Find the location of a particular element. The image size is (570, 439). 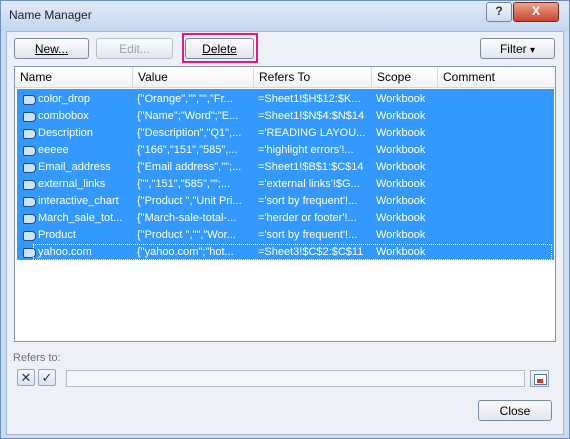

focus-rectangle is located at coordinates (292, 252).